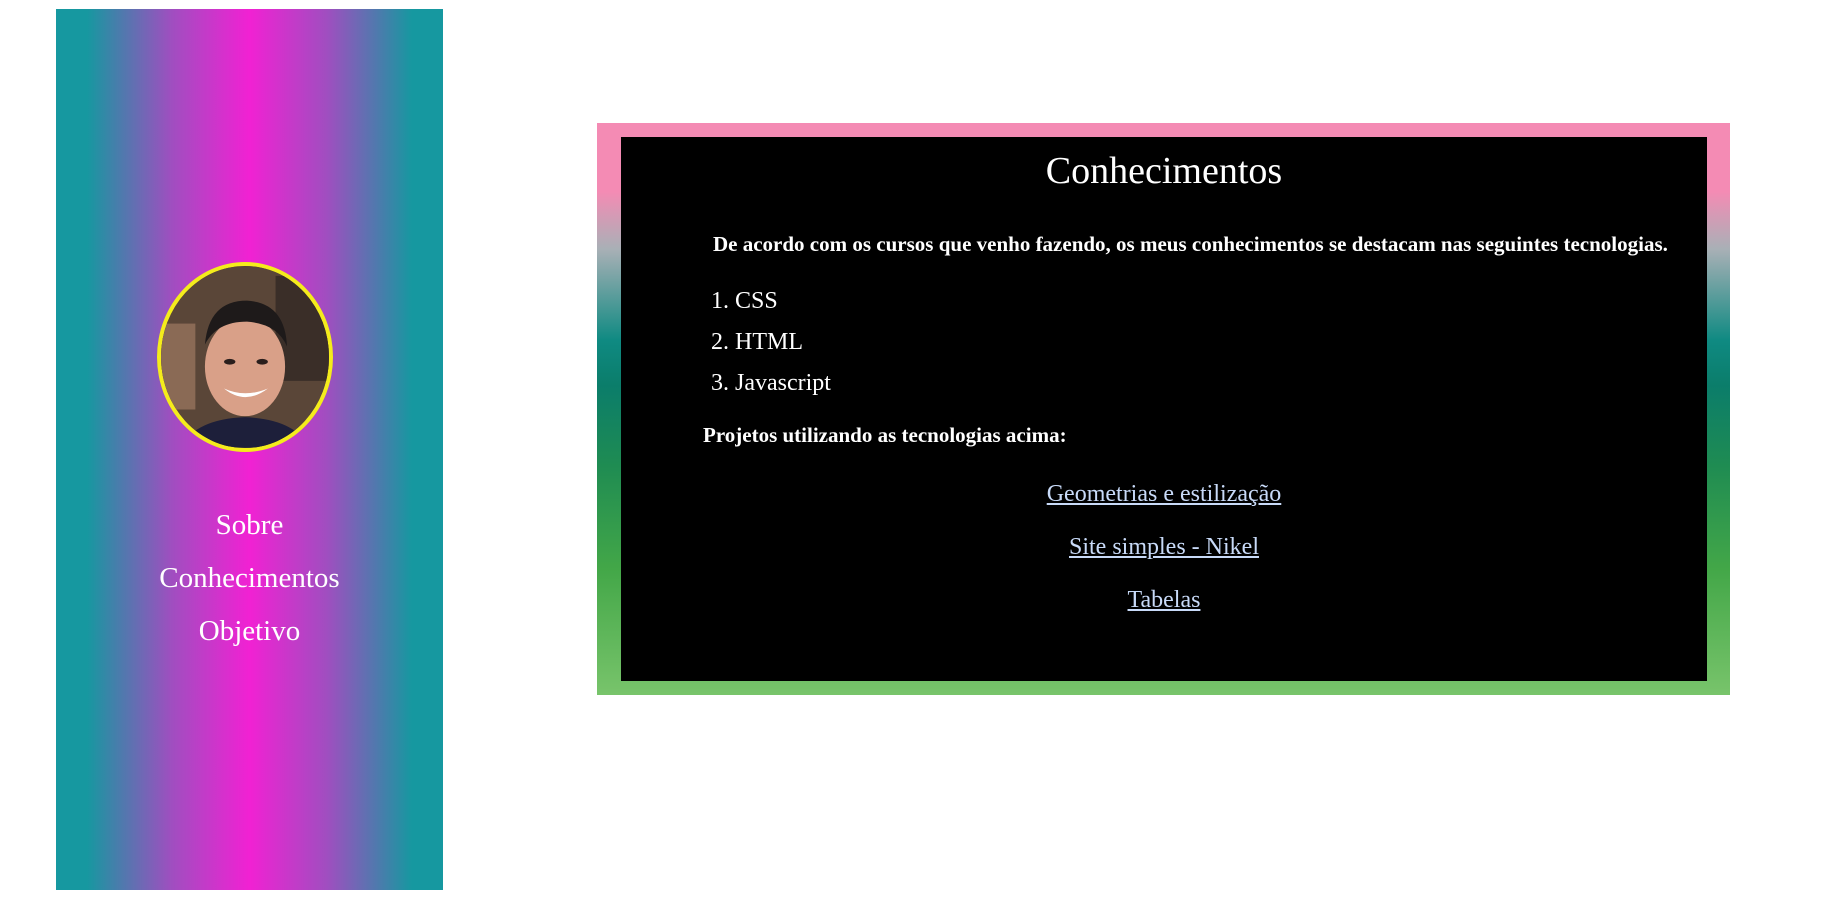  What do you see at coordinates (1164, 171) in the screenshot?
I see `page-title: Conhecimentos` at bounding box center [1164, 171].